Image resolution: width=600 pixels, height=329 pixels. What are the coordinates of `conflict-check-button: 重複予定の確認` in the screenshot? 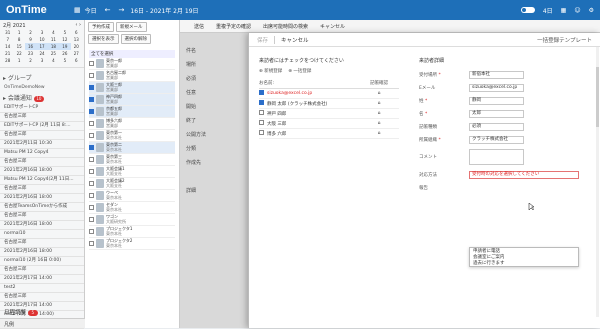 It's located at (233, 26).